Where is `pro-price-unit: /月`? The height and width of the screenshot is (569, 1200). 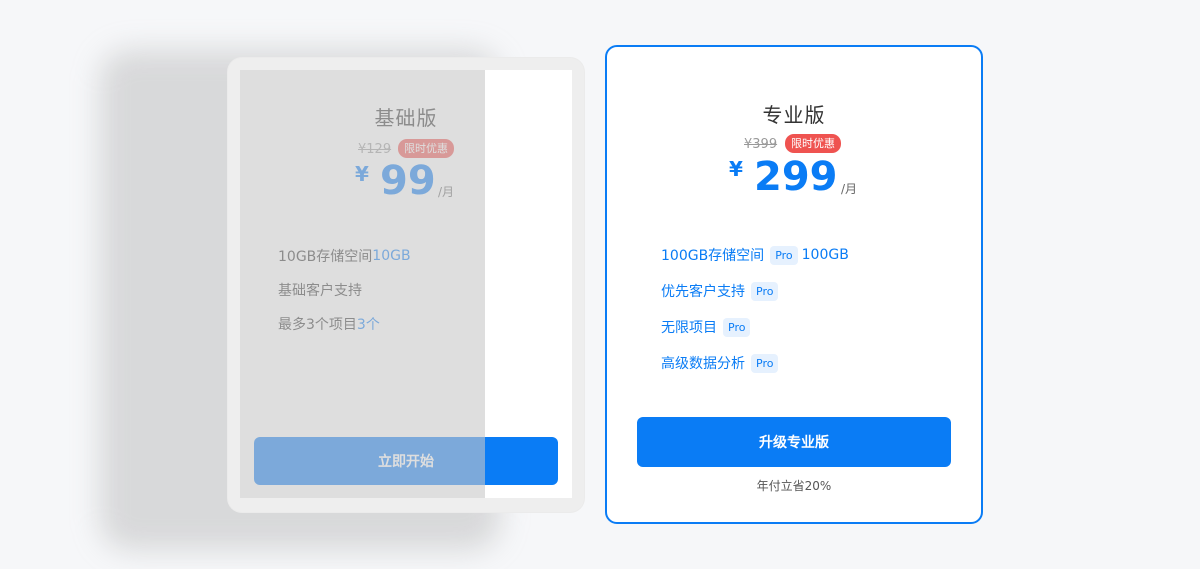
pro-price-unit: /月 is located at coordinates (849, 189).